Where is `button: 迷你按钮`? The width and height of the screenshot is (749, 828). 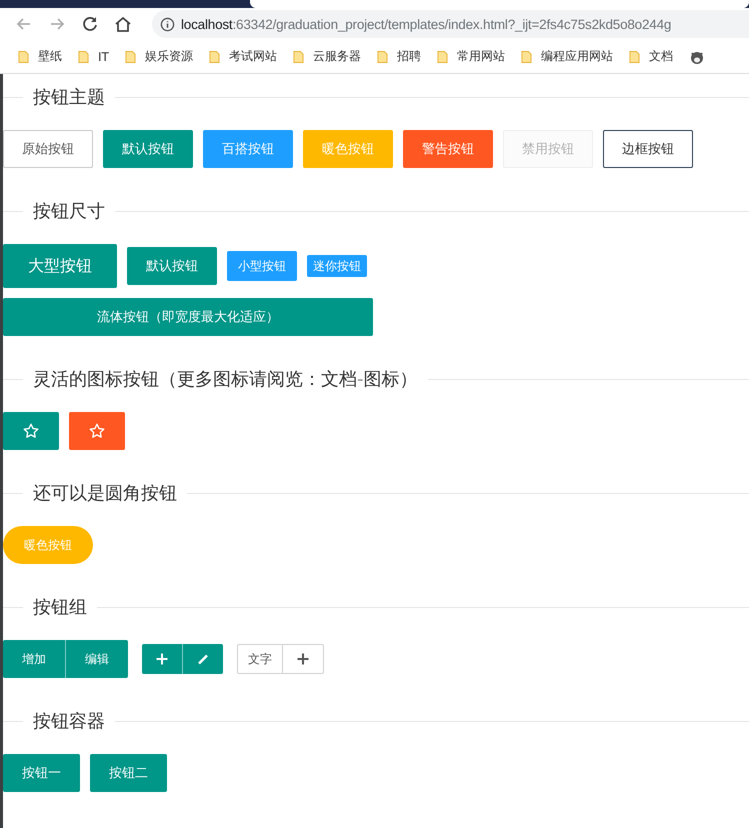 button: 迷你按钮 is located at coordinates (337, 266).